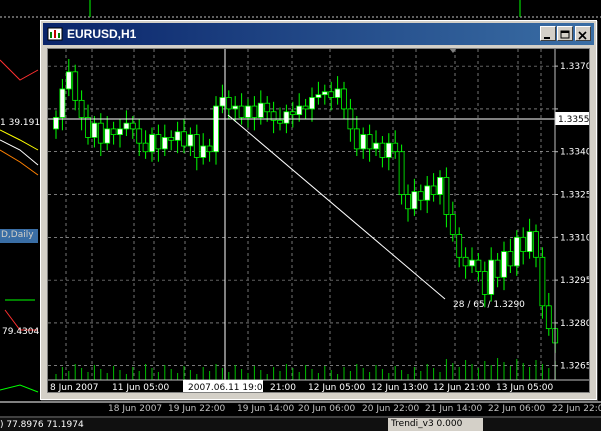 This screenshot has width=601, height=431. Describe the element at coordinates (55, 34) in the screenshot. I see `chart-window-icon` at that location.